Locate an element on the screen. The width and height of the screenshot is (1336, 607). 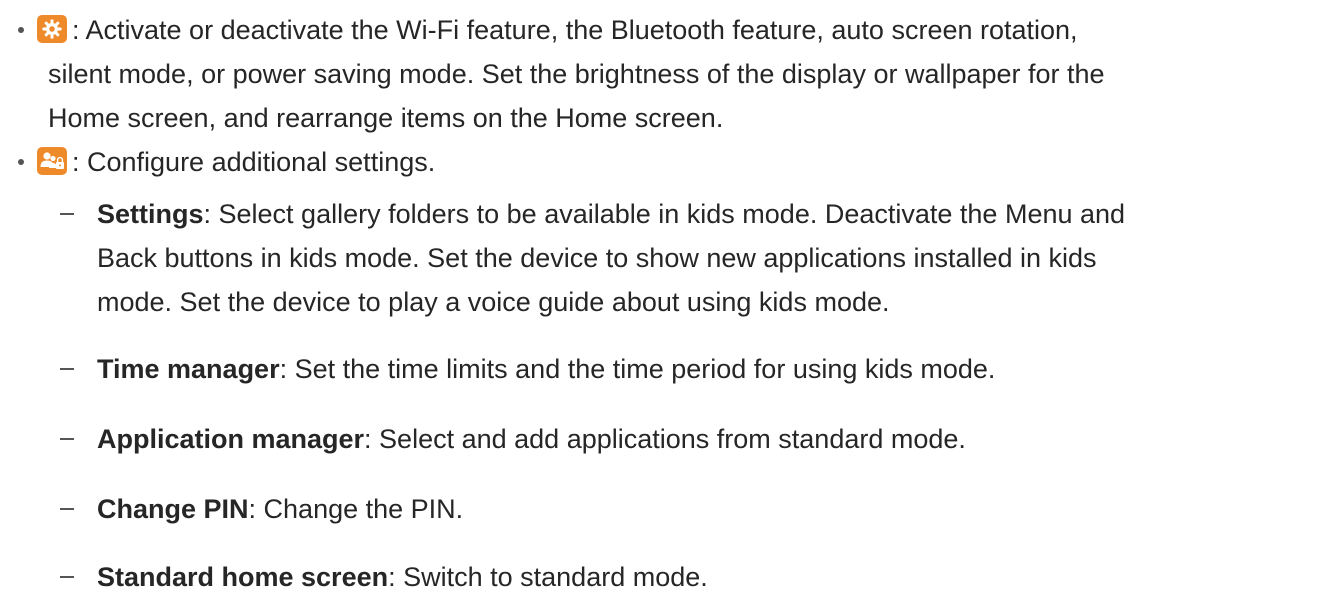
sub-item-term: Standard home screen is located at coordinates (243, 577).